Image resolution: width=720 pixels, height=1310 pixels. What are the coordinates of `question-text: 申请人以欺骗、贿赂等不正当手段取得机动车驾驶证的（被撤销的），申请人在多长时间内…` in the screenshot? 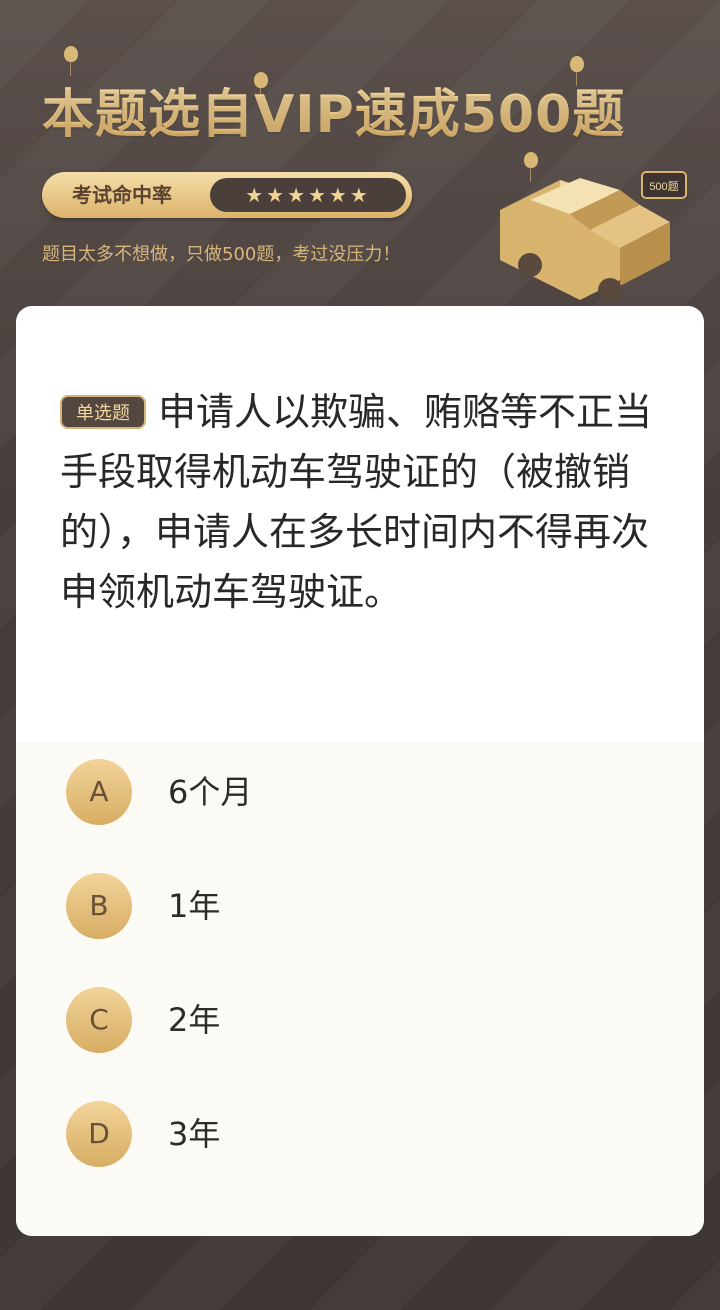 It's located at (356, 502).